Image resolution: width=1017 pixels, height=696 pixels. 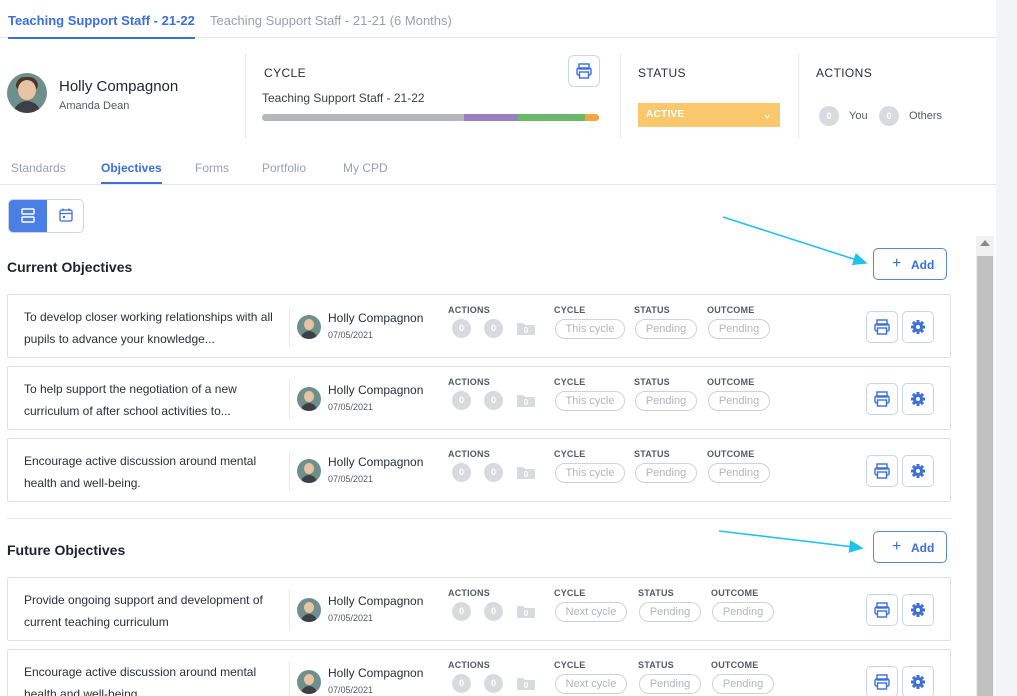 I want to click on list-view-button, so click(x=28, y=216).